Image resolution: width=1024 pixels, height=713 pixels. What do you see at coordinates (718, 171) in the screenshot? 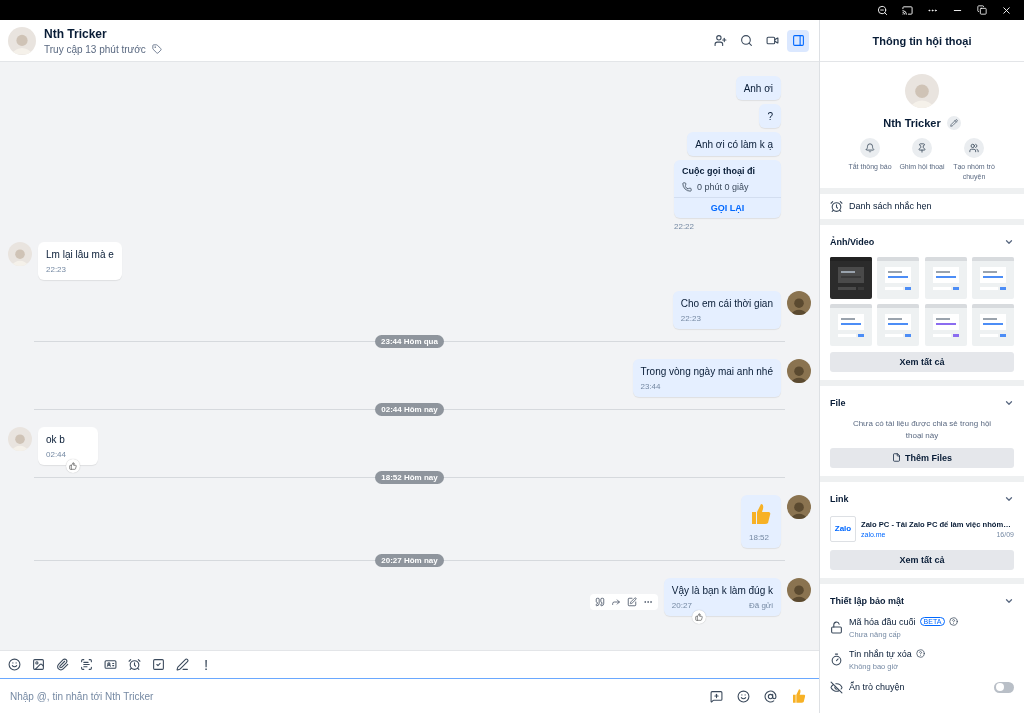
I see `call-title: Cuộc gọi thoại đi` at bounding box center [718, 171].